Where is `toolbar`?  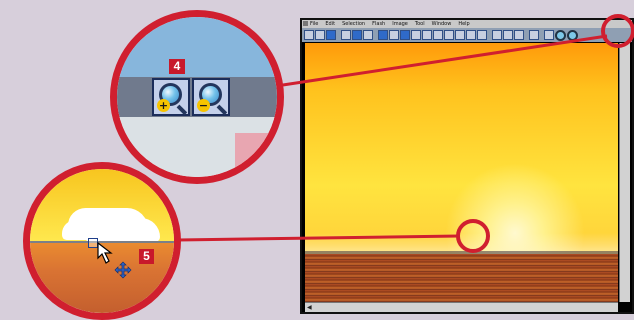 toolbar is located at coordinates (467, 35).